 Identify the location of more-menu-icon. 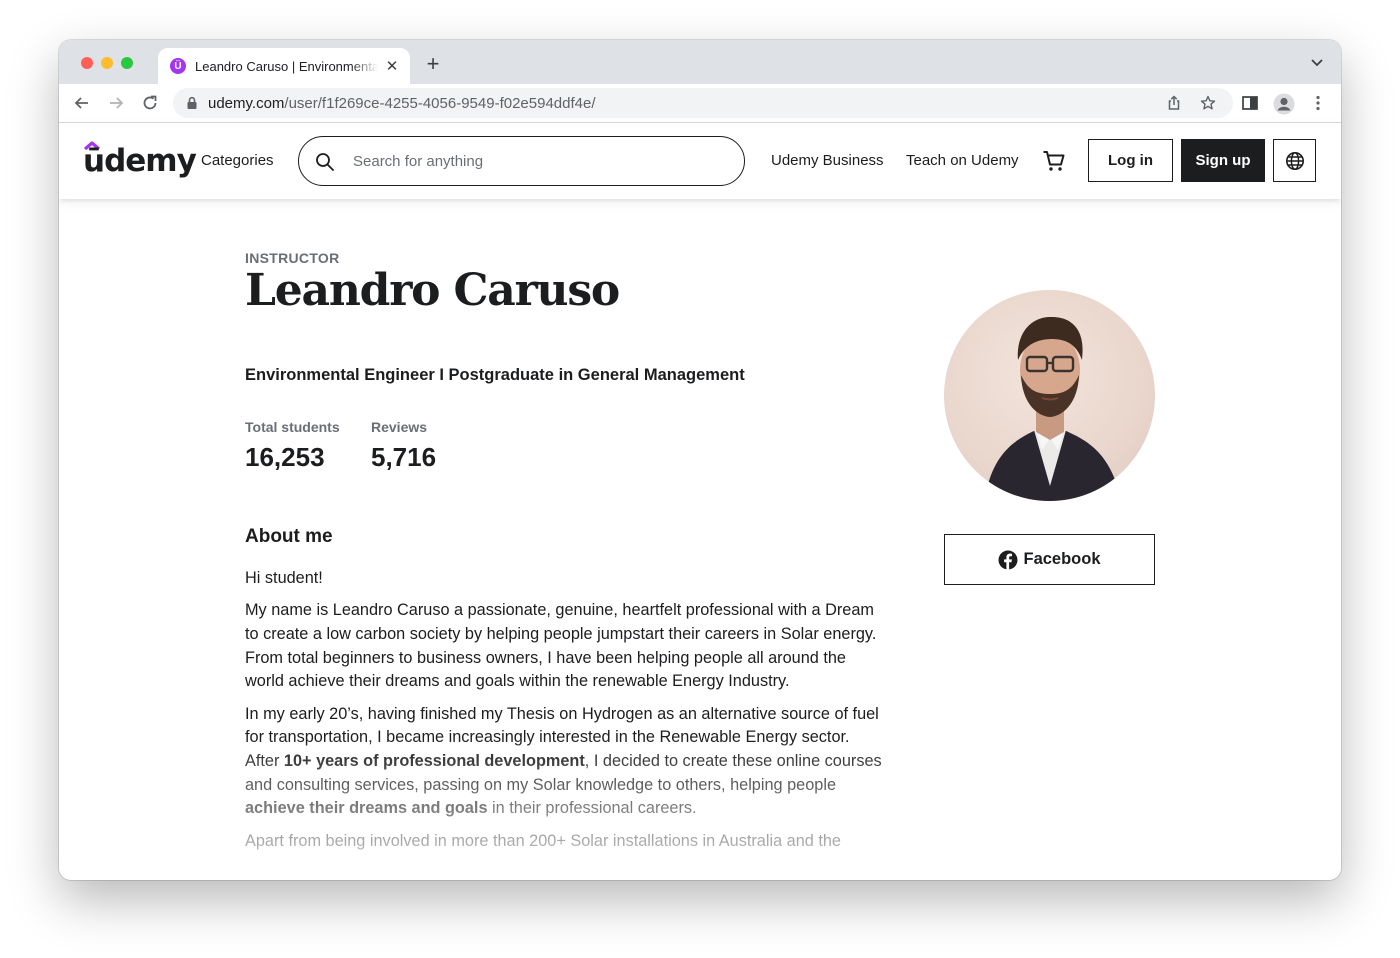
(1318, 103).